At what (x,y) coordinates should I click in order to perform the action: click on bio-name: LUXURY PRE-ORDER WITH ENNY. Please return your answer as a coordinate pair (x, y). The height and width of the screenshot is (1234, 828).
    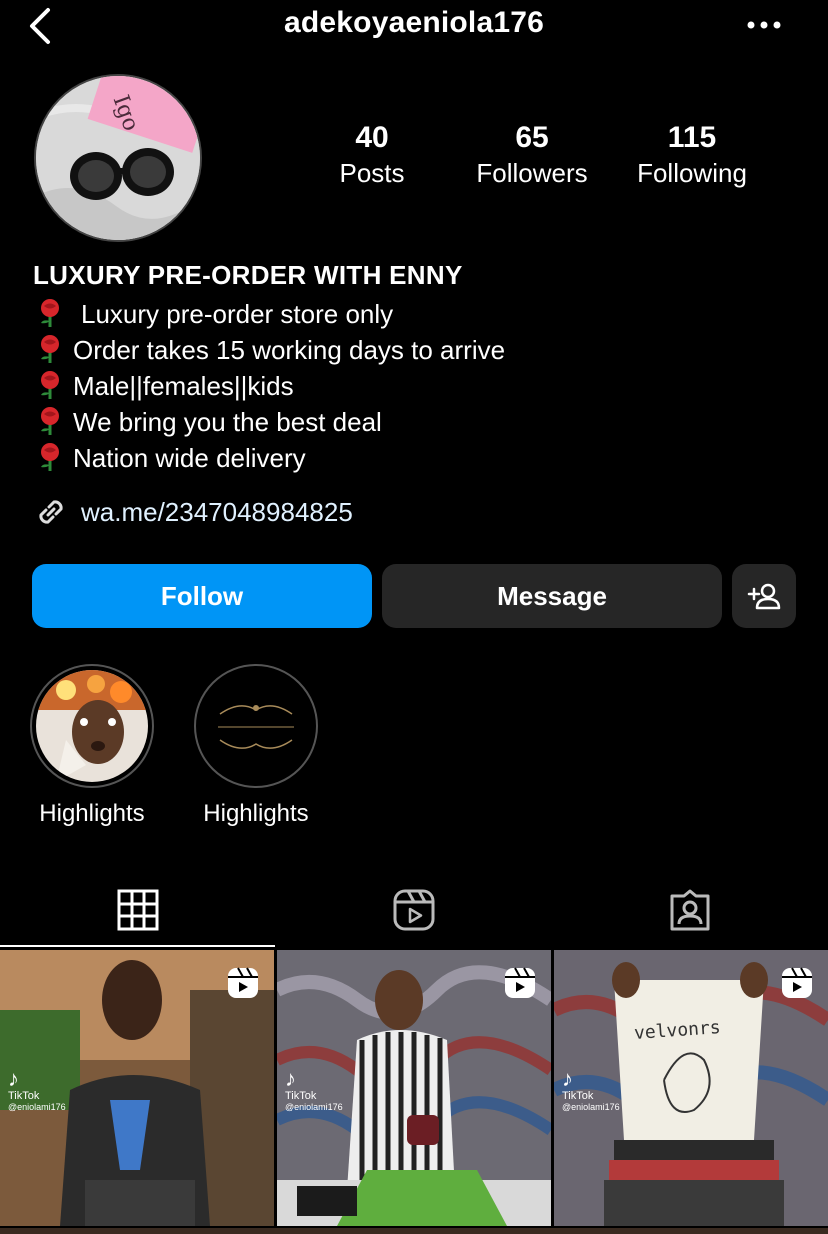
    Looking at the image, I should click on (248, 275).